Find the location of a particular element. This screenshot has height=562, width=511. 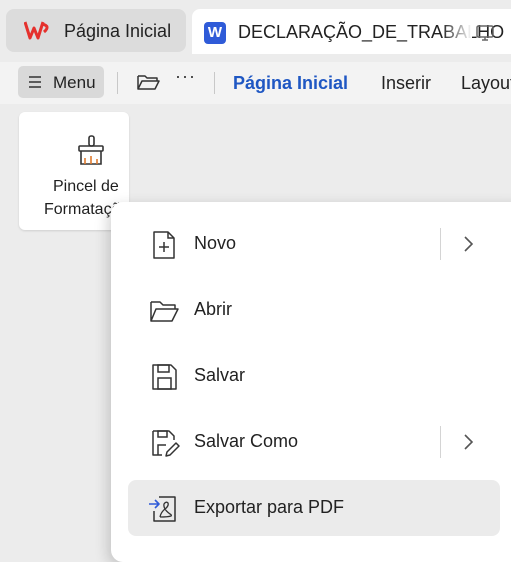

hamburger-icon is located at coordinates (35, 82).